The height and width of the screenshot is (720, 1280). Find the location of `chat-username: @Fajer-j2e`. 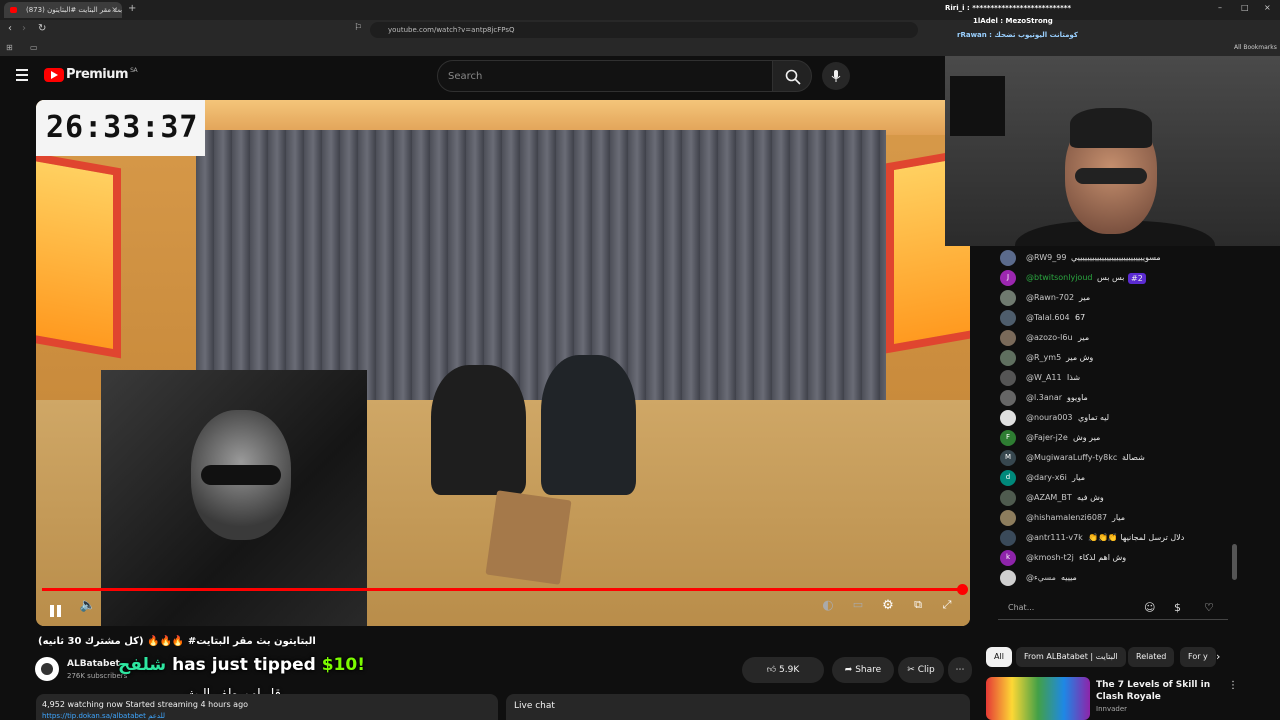

chat-username: @Fajer-j2e is located at coordinates (1047, 437).